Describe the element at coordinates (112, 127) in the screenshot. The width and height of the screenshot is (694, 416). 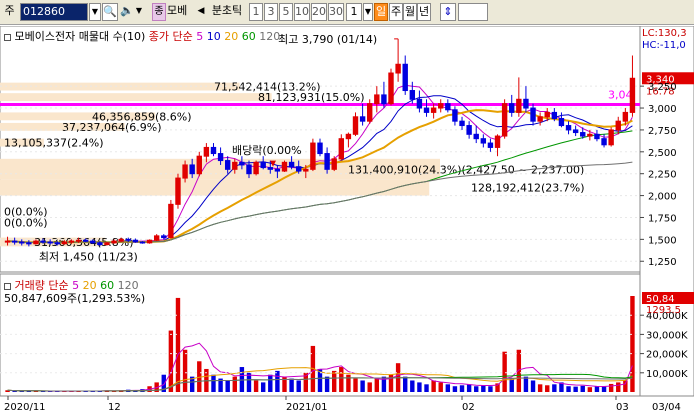
I see `volume-profile-label: 37,237,064(6.9%)` at that location.